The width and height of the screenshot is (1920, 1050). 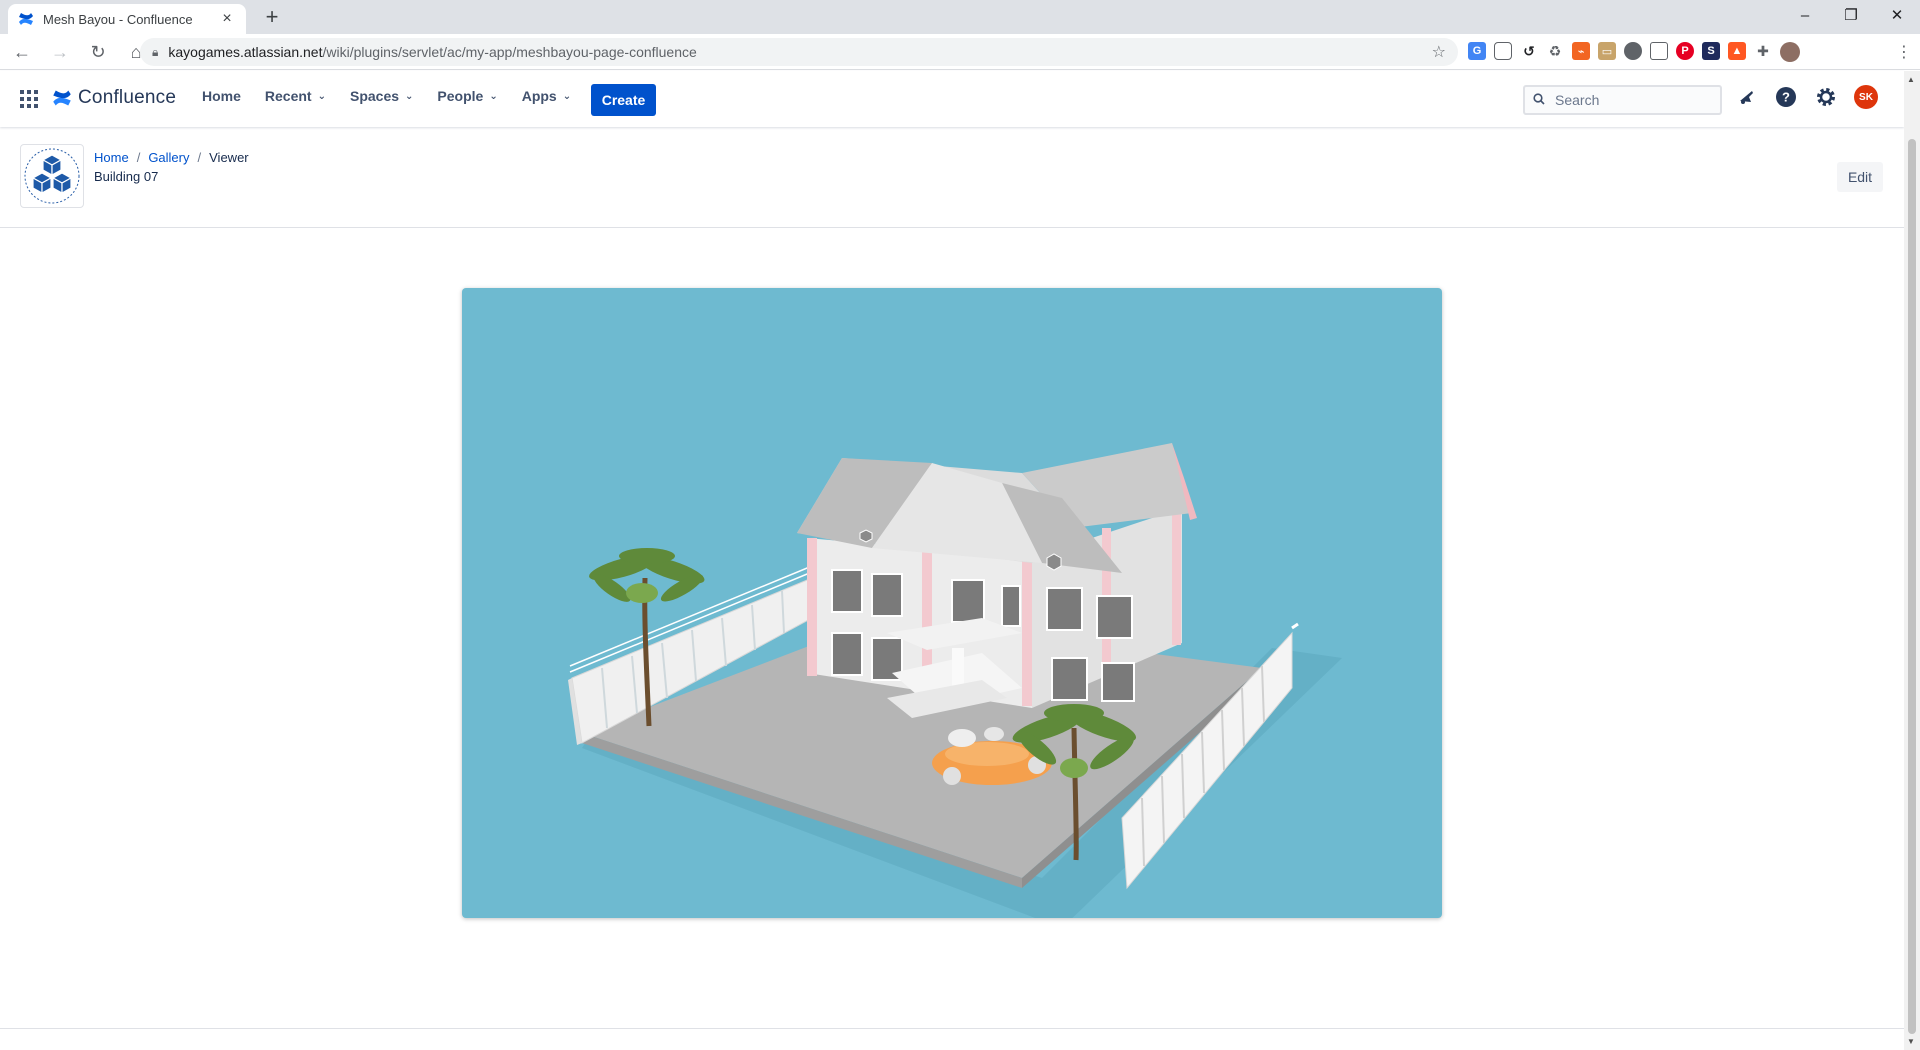 I want to click on browser-tab: Mesh Bayou - Confluence ×, so click(x=127, y=19).